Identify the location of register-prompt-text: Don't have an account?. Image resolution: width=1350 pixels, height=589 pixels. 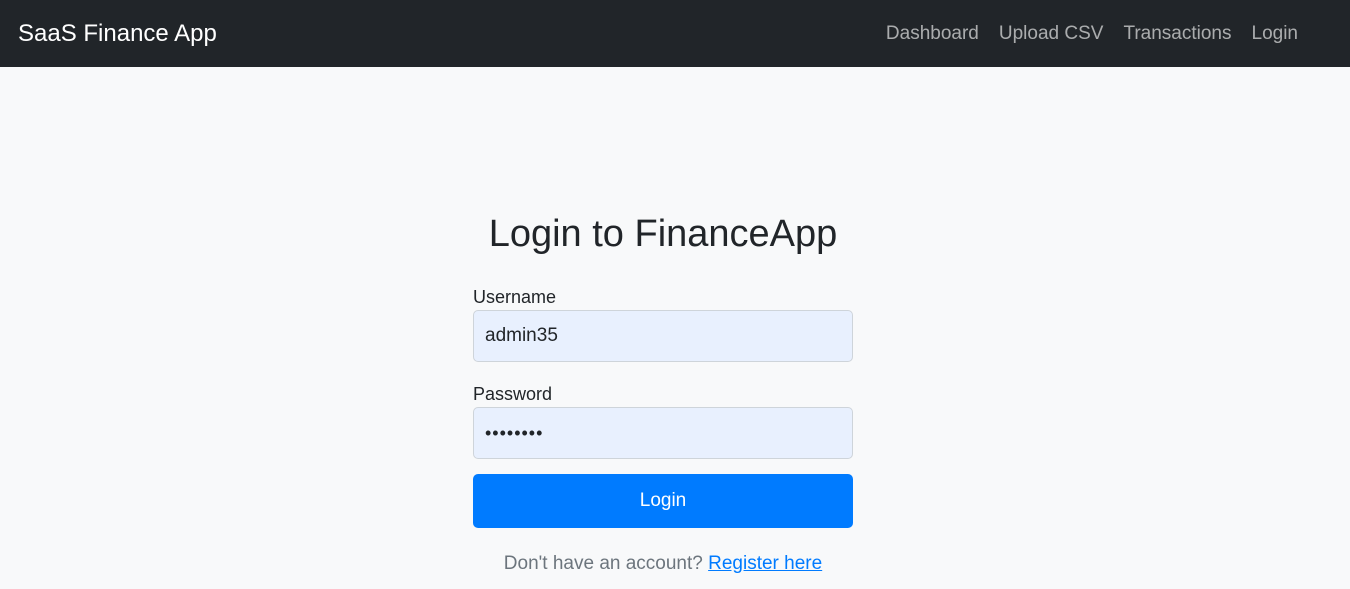
(603, 563).